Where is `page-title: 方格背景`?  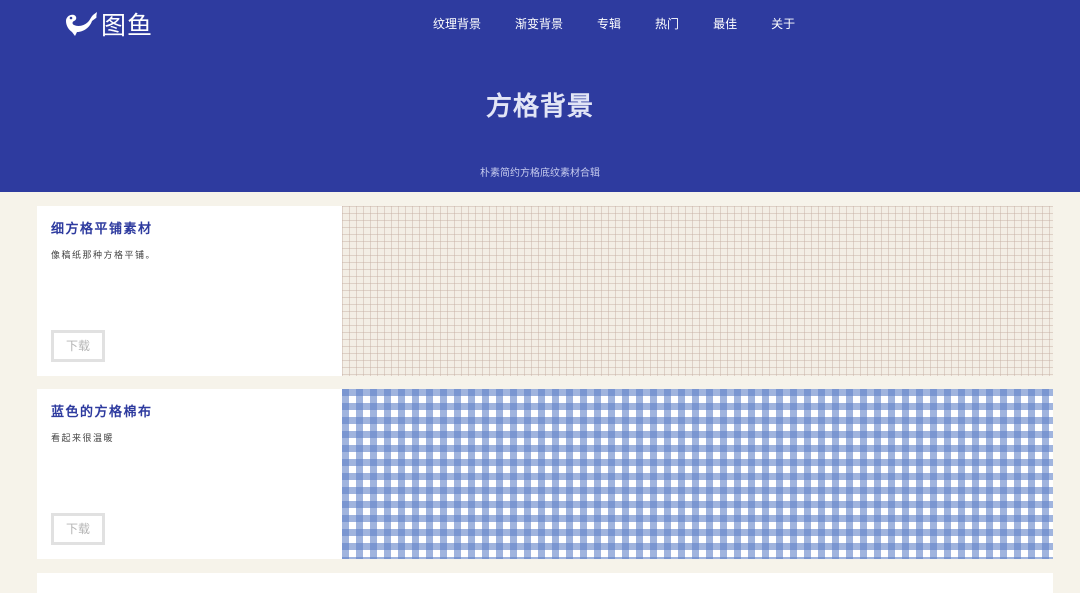
page-title: 方格背景 is located at coordinates (539, 107).